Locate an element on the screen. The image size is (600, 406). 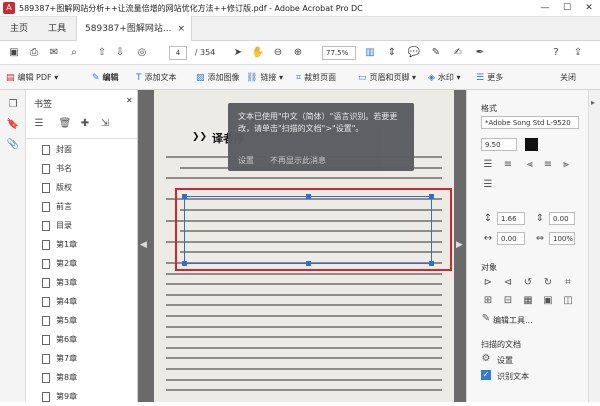
highlight-icon: ✎ is located at coordinates (436, 53).